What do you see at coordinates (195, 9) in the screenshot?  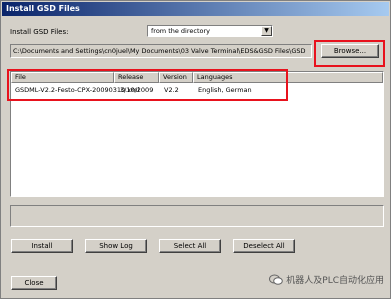 I see `title-bar: Install GSD Files` at bounding box center [195, 9].